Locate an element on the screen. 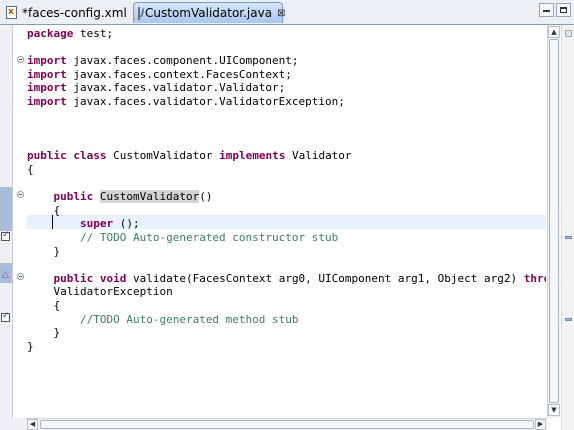 The width and height of the screenshot is (574, 430). code-token: () is located at coordinates (206, 197).